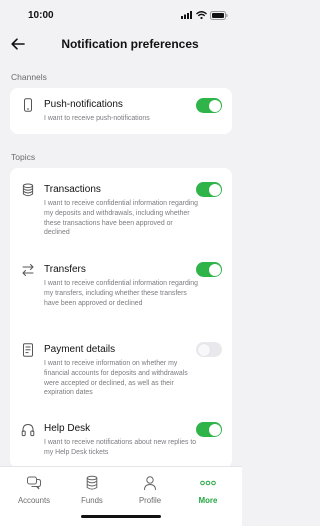  What do you see at coordinates (97, 118) in the screenshot?
I see `channel-desc: I want to receive push-notifications` at bounding box center [97, 118].